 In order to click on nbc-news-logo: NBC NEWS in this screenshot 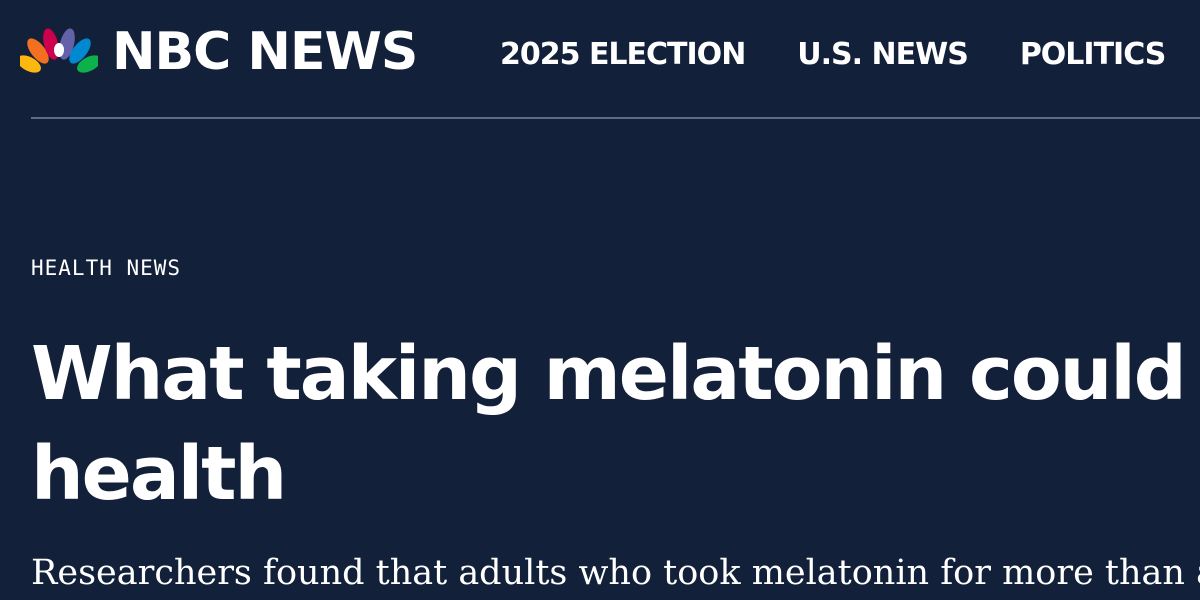, I will do `click(219, 52)`.